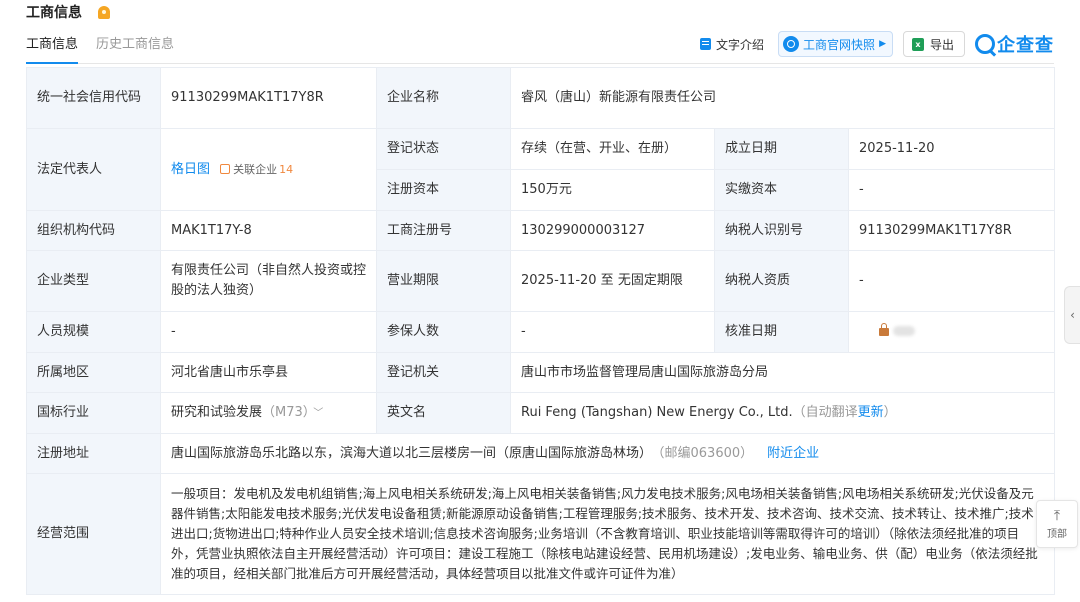 Image resolution: width=1080 pixels, height=602 pixels. I want to click on authority-label: 登记机关, so click(443, 372).